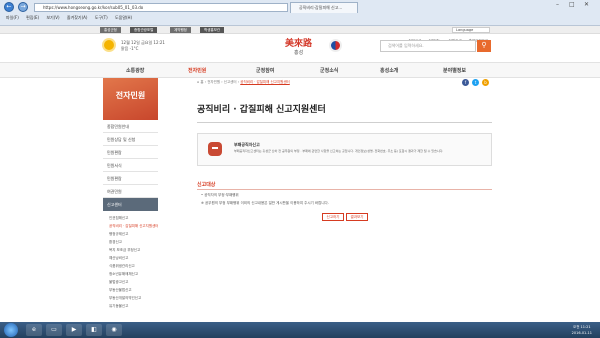  What do you see at coordinates (54, 330) in the screenshot?
I see `folder-icon: ▭` at bounding box center [54, 330].